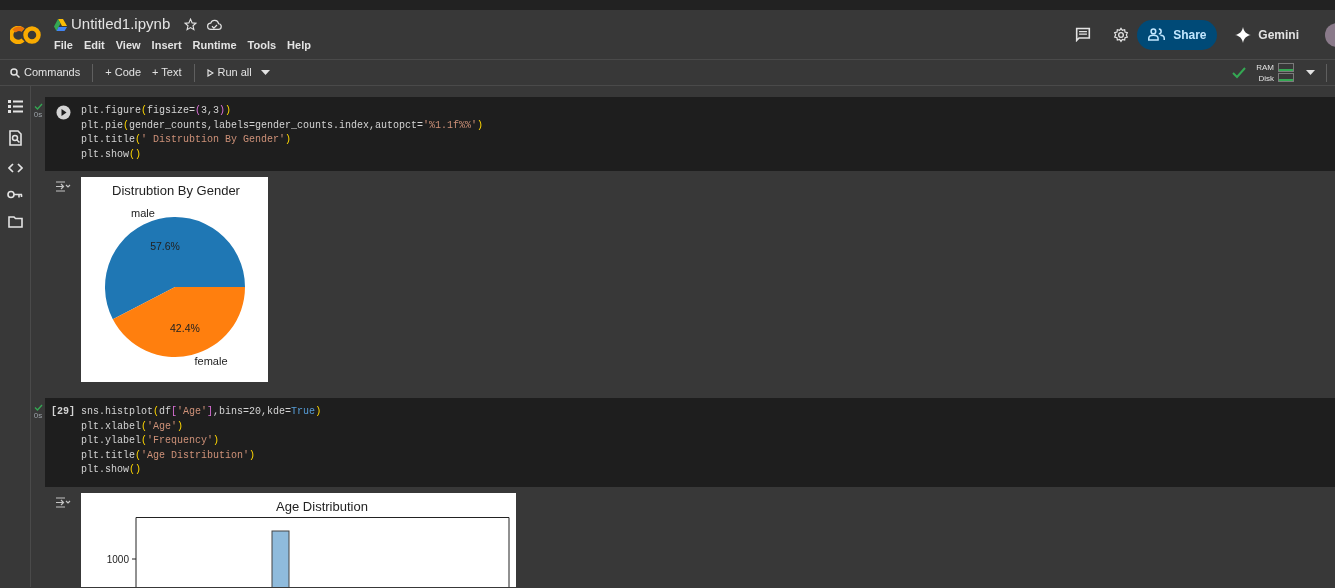 The width and height of the screenshot is (1335, 588). I want to click on code-line: plt.xlabel('Age'), so click(133, 426).